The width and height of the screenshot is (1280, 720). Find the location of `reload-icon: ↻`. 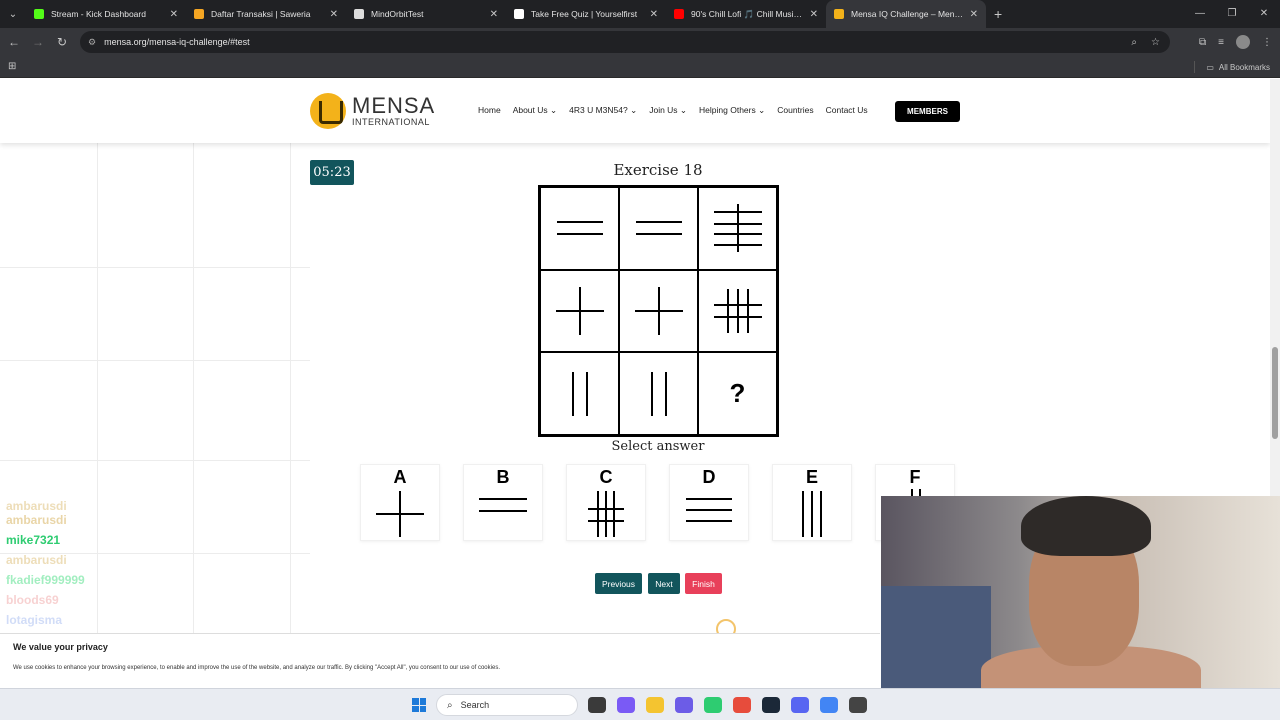

reload-icon: ↻ is located at coordinates (62, 42).